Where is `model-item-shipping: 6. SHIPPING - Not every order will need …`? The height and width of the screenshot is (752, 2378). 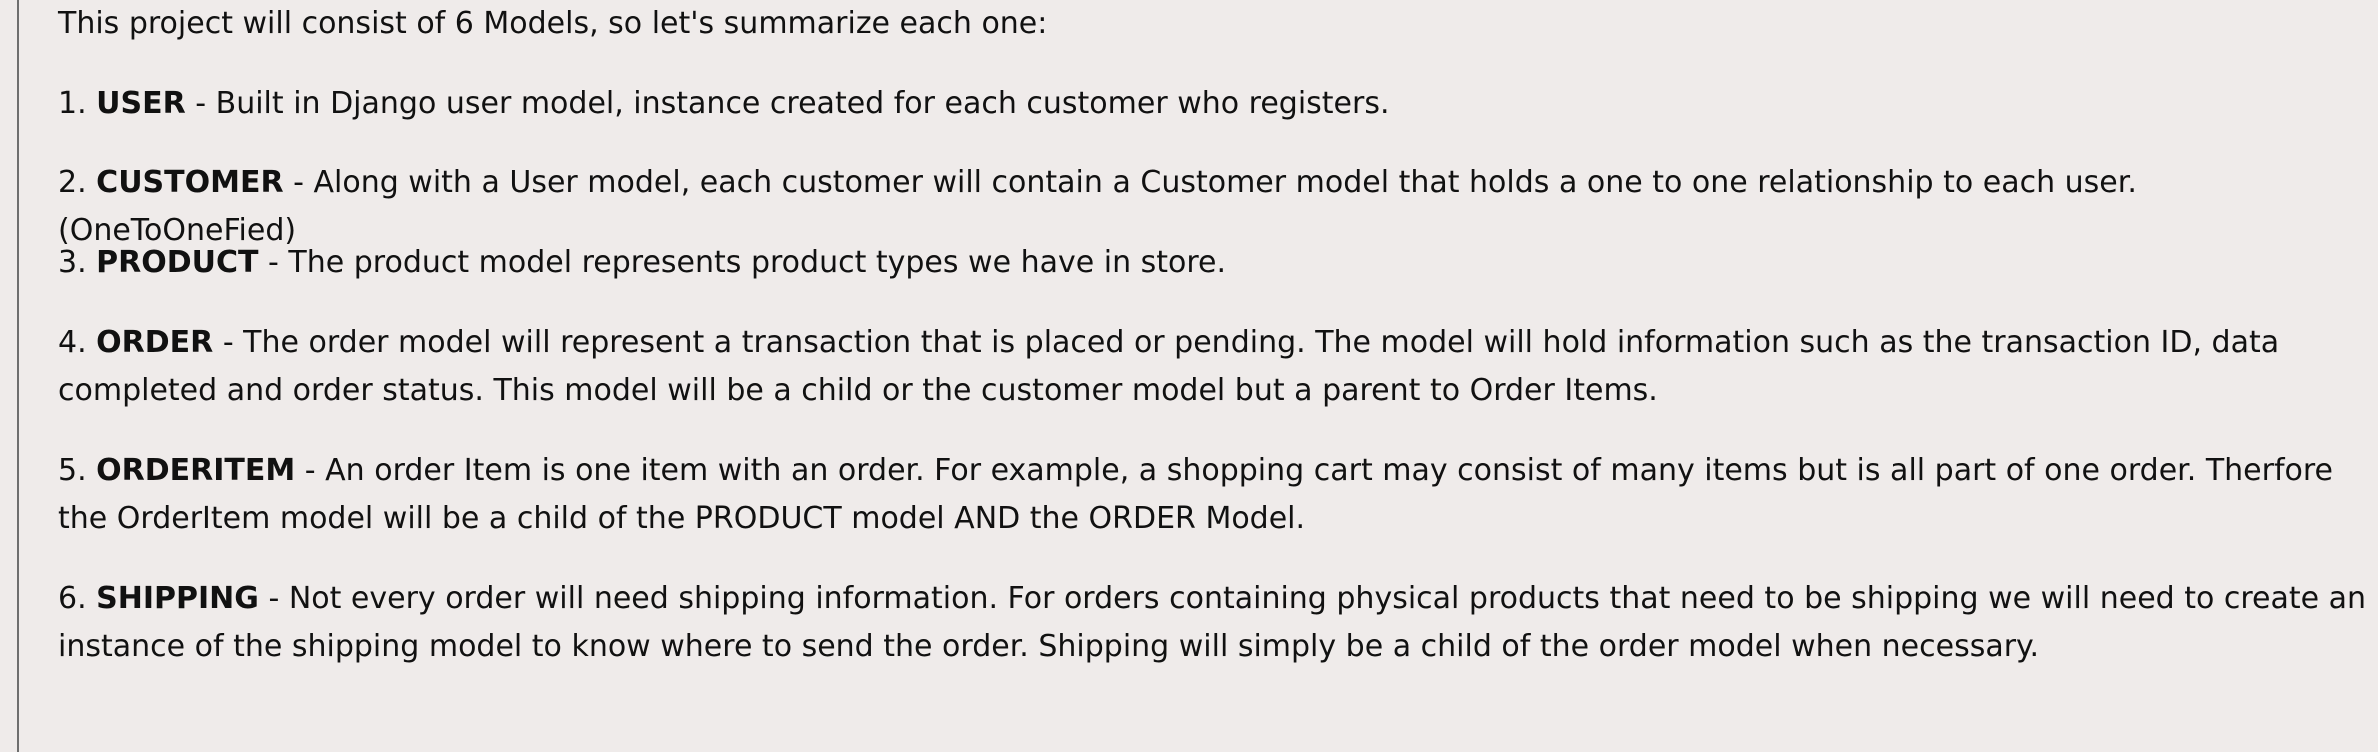
model-item-shipping: 6. SHIPPING - Not every order will need … is located at coordinates (1218, 623).